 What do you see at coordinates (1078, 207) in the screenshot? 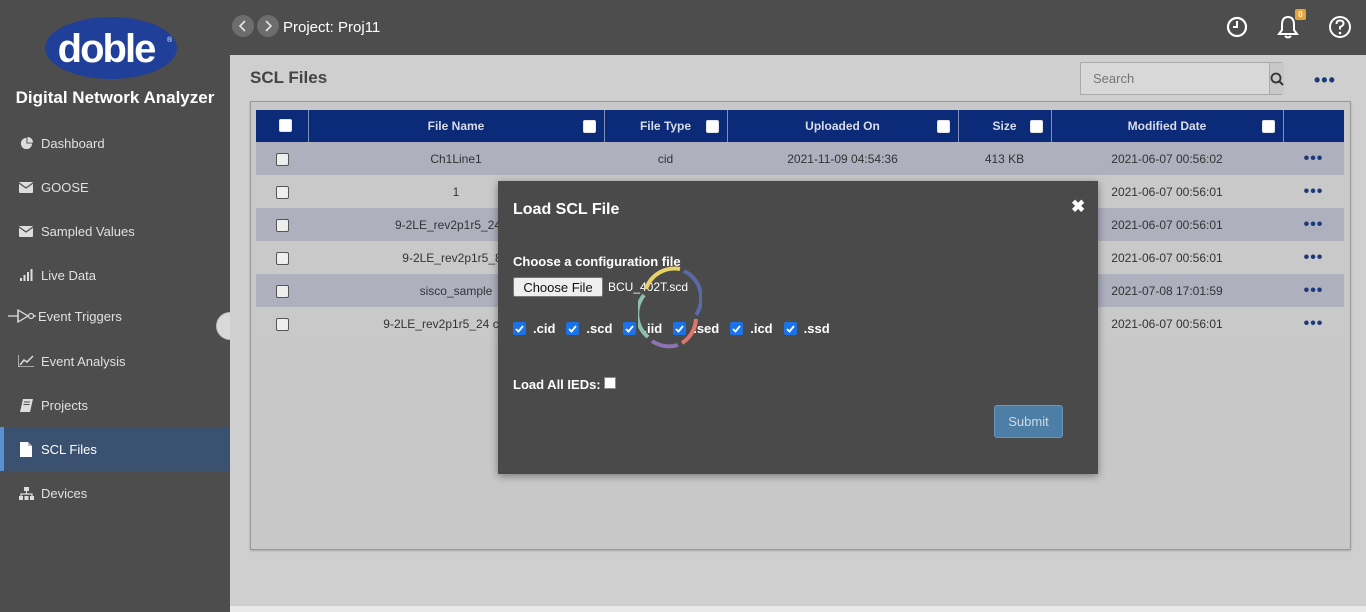
I see `close-icon: ✖` at bounding box center [1078, 207].